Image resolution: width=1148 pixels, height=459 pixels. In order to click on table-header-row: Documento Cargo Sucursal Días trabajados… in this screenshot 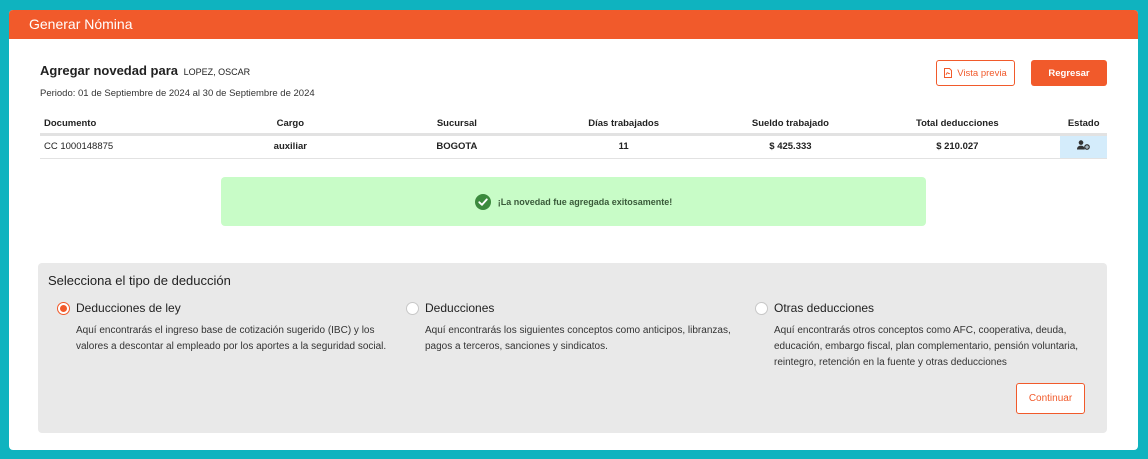, I will do `click(573, 125)`.